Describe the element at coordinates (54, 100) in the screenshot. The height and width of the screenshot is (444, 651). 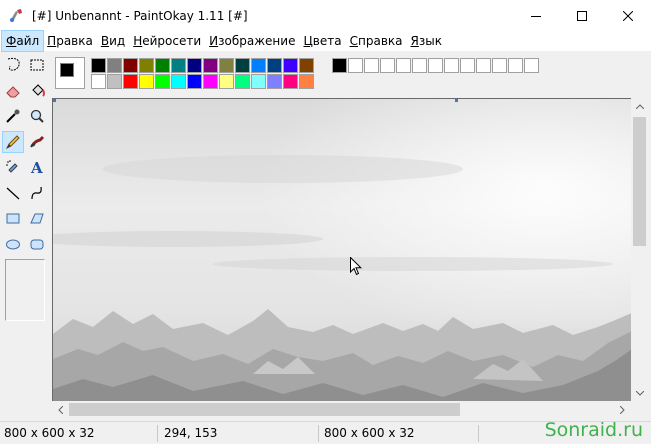
I see `selection-handle-top-left` at that location.